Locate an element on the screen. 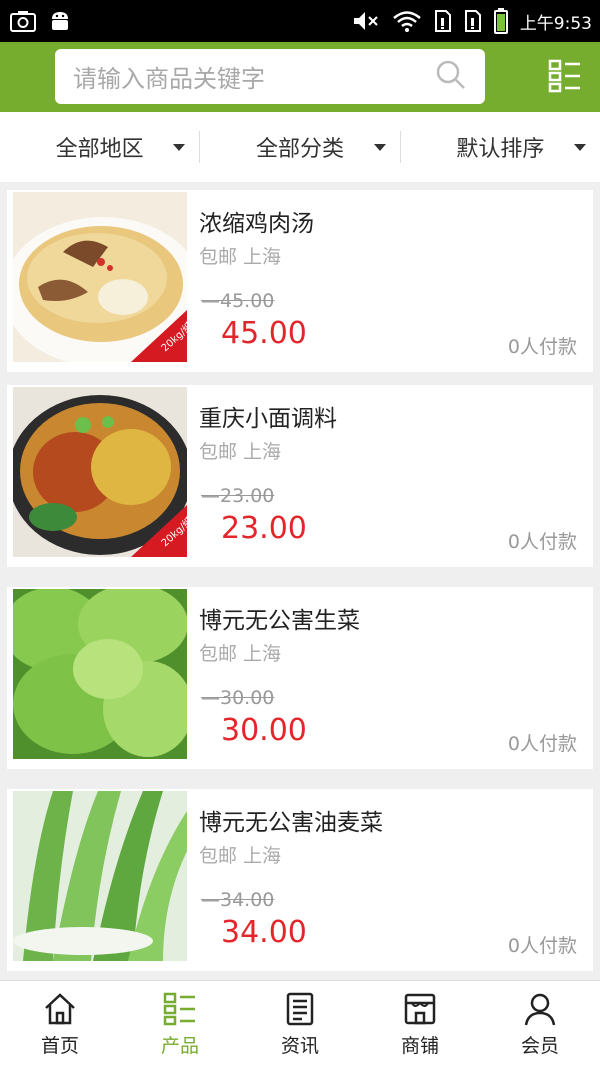 This screenshot has width=600, height=1067. product-old-price: —23.00 is located at coordinates (238, 496).